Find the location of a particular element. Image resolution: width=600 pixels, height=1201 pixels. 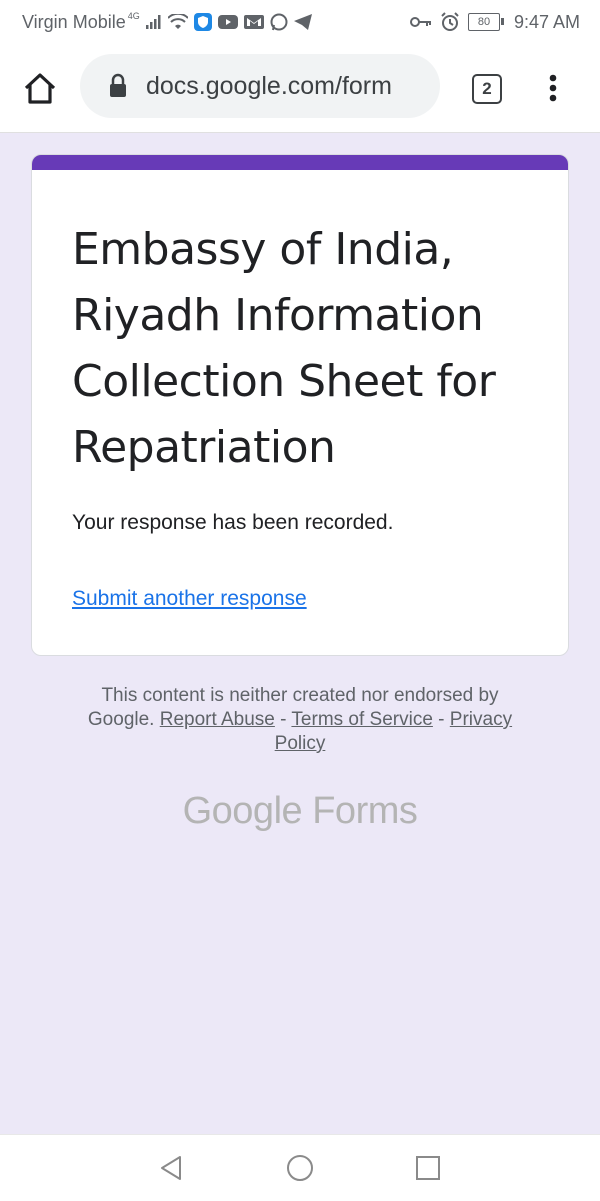

home-circle-icon is located at coordinates (300, 1168).